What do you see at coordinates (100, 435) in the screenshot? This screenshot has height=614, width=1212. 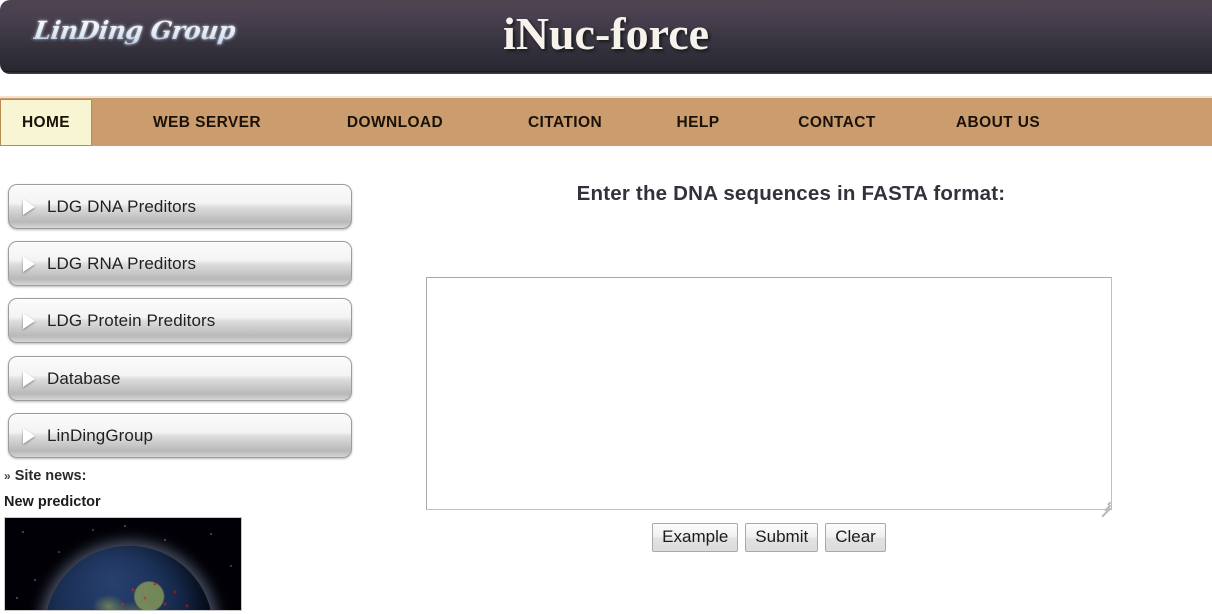 I see `sidebar-button-label: LinDingGroup` at bounding box center [100, 435].